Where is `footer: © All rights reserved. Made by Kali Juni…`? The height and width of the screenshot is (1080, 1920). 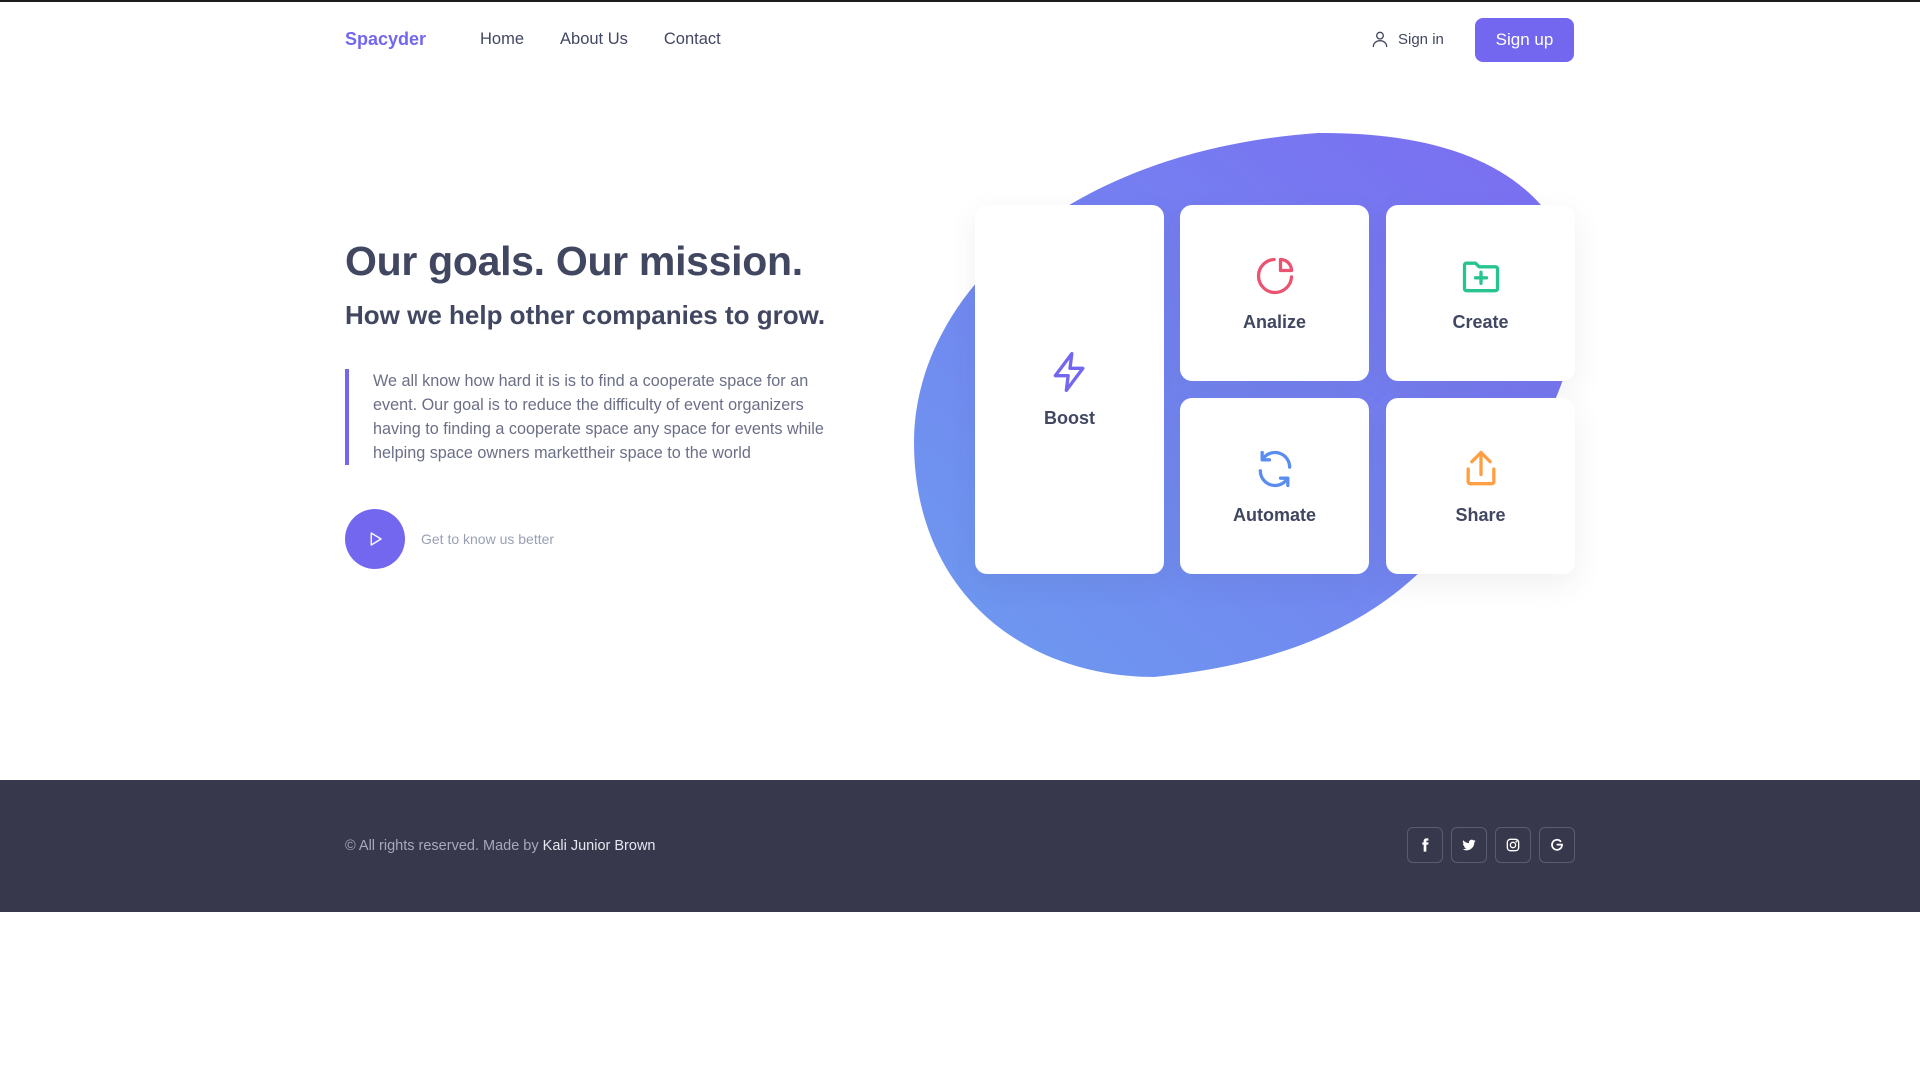 footer: © All rights reserved. Made by Kali Juni… is located at coordinates (960, 846).